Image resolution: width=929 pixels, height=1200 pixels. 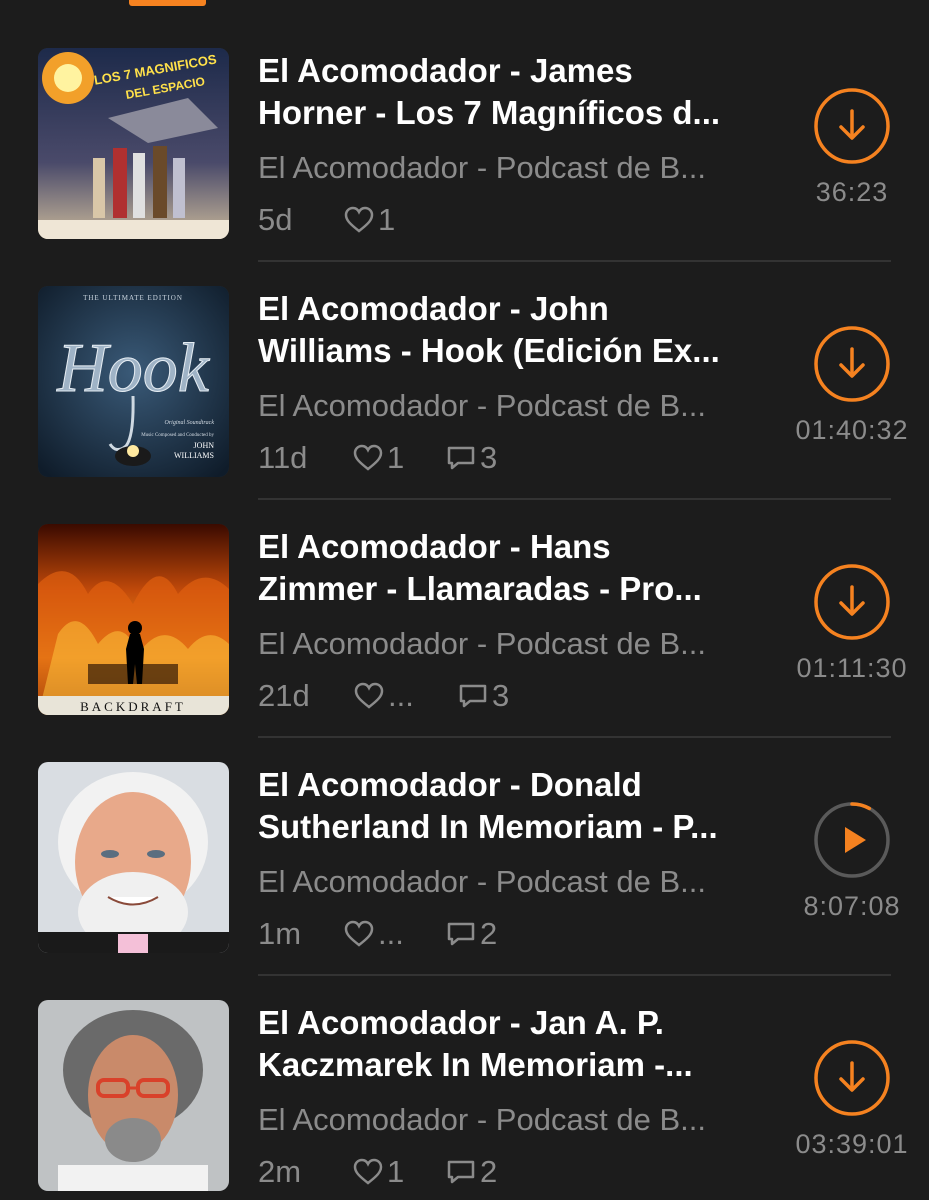 I want to click on episode-duration: 36:23, so click(x=852, y=192).